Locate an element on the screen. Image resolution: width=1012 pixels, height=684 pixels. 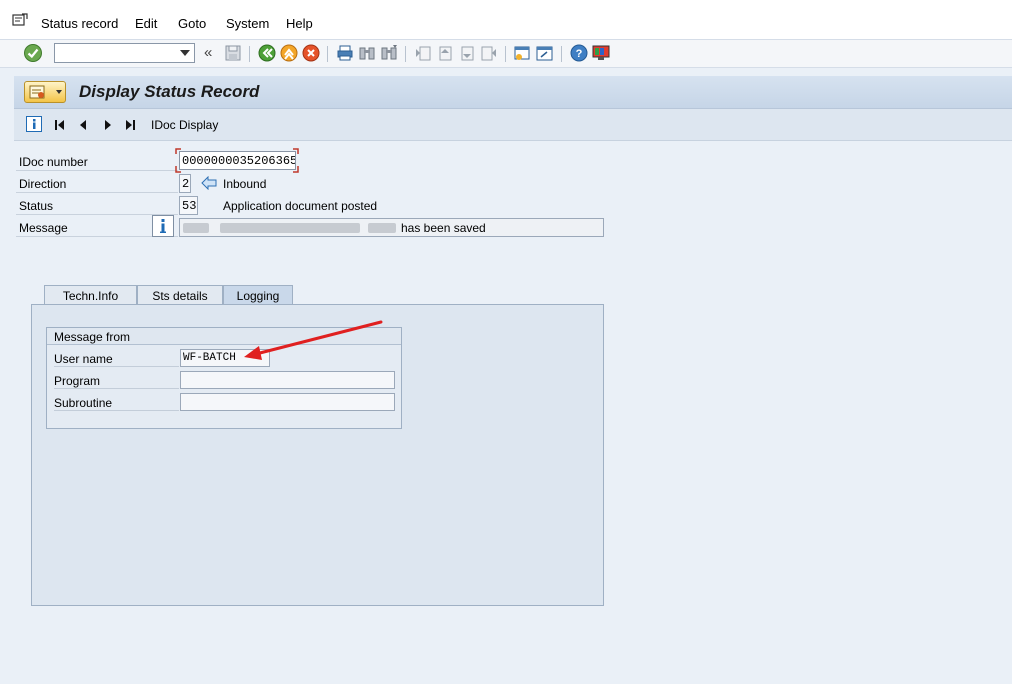
tab-strip: Techn.Info Sts details Logging is located at coordinates (320, 295).